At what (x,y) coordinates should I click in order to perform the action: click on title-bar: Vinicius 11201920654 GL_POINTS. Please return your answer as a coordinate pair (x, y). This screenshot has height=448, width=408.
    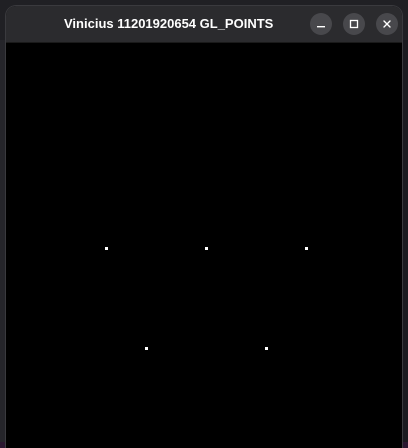
    Looking at the image, I should click on (204, 24).